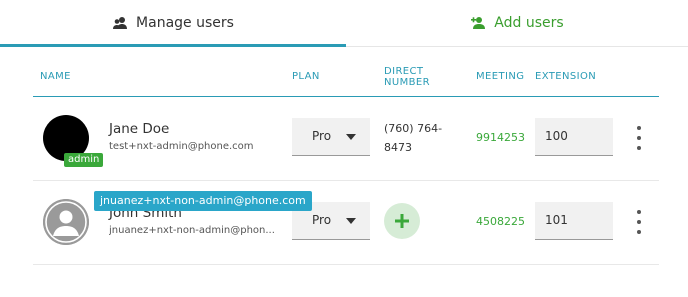 This screenshot has height=297, width=688. I want to click on column-header-plan: PLAN, so click(306, 76).